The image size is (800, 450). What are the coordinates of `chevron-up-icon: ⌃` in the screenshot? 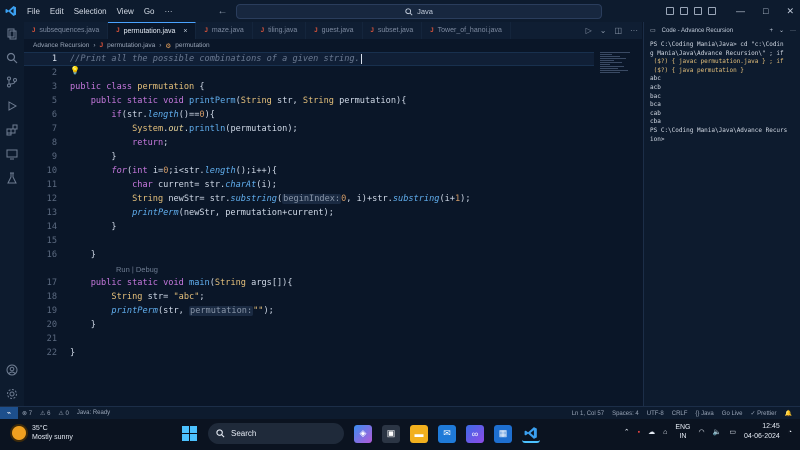 It's located at (627, 432).